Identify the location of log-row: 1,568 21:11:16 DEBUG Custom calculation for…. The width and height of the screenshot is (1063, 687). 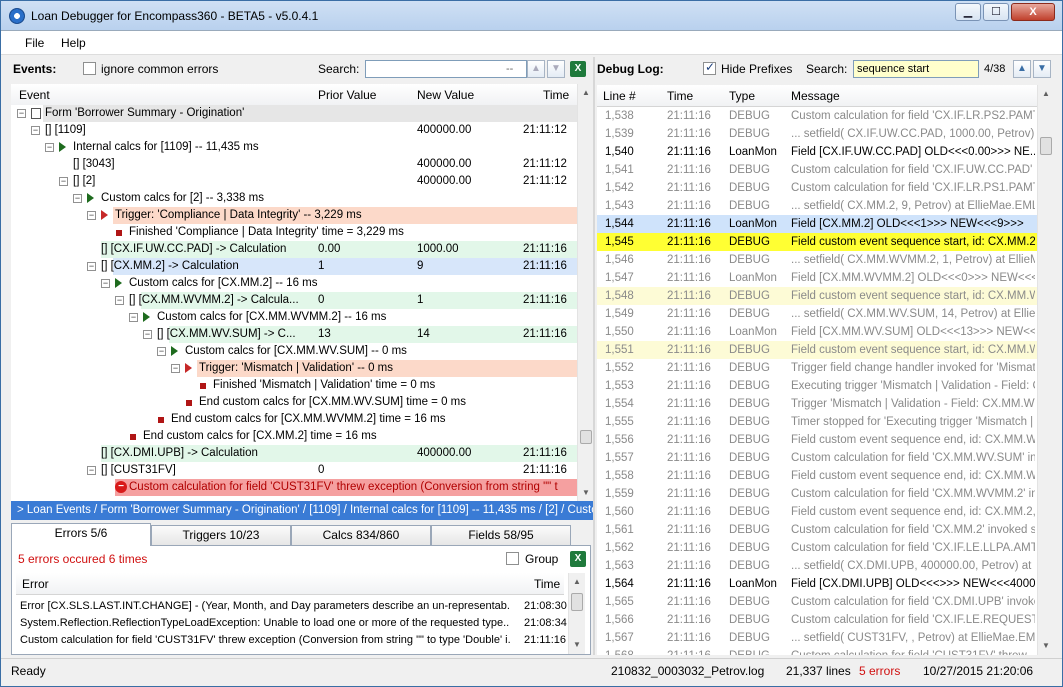
(817, 651).